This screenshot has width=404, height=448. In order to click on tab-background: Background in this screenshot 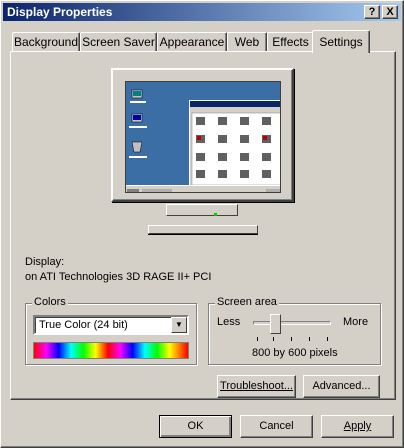, I will do `click(46, 42)`.